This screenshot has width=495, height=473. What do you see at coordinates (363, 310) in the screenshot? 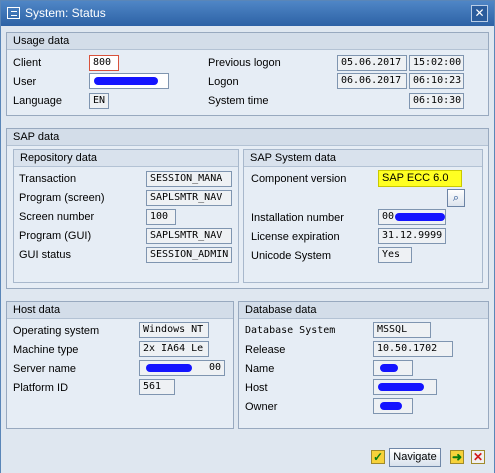
I see `database-data-header: Database data` at bounding box center [363, 310].